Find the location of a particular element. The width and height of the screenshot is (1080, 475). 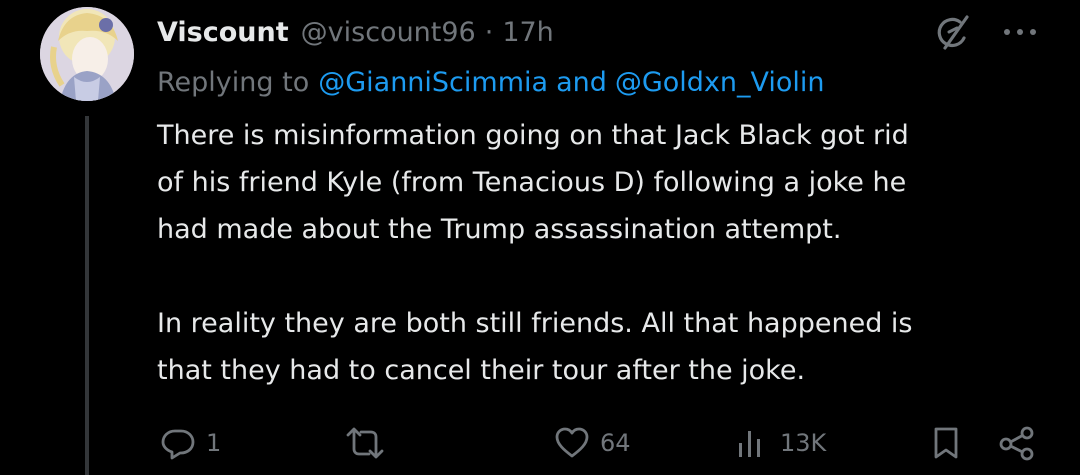

mention-link: @Goldxn_Violin is located at coordinates (720, 82).